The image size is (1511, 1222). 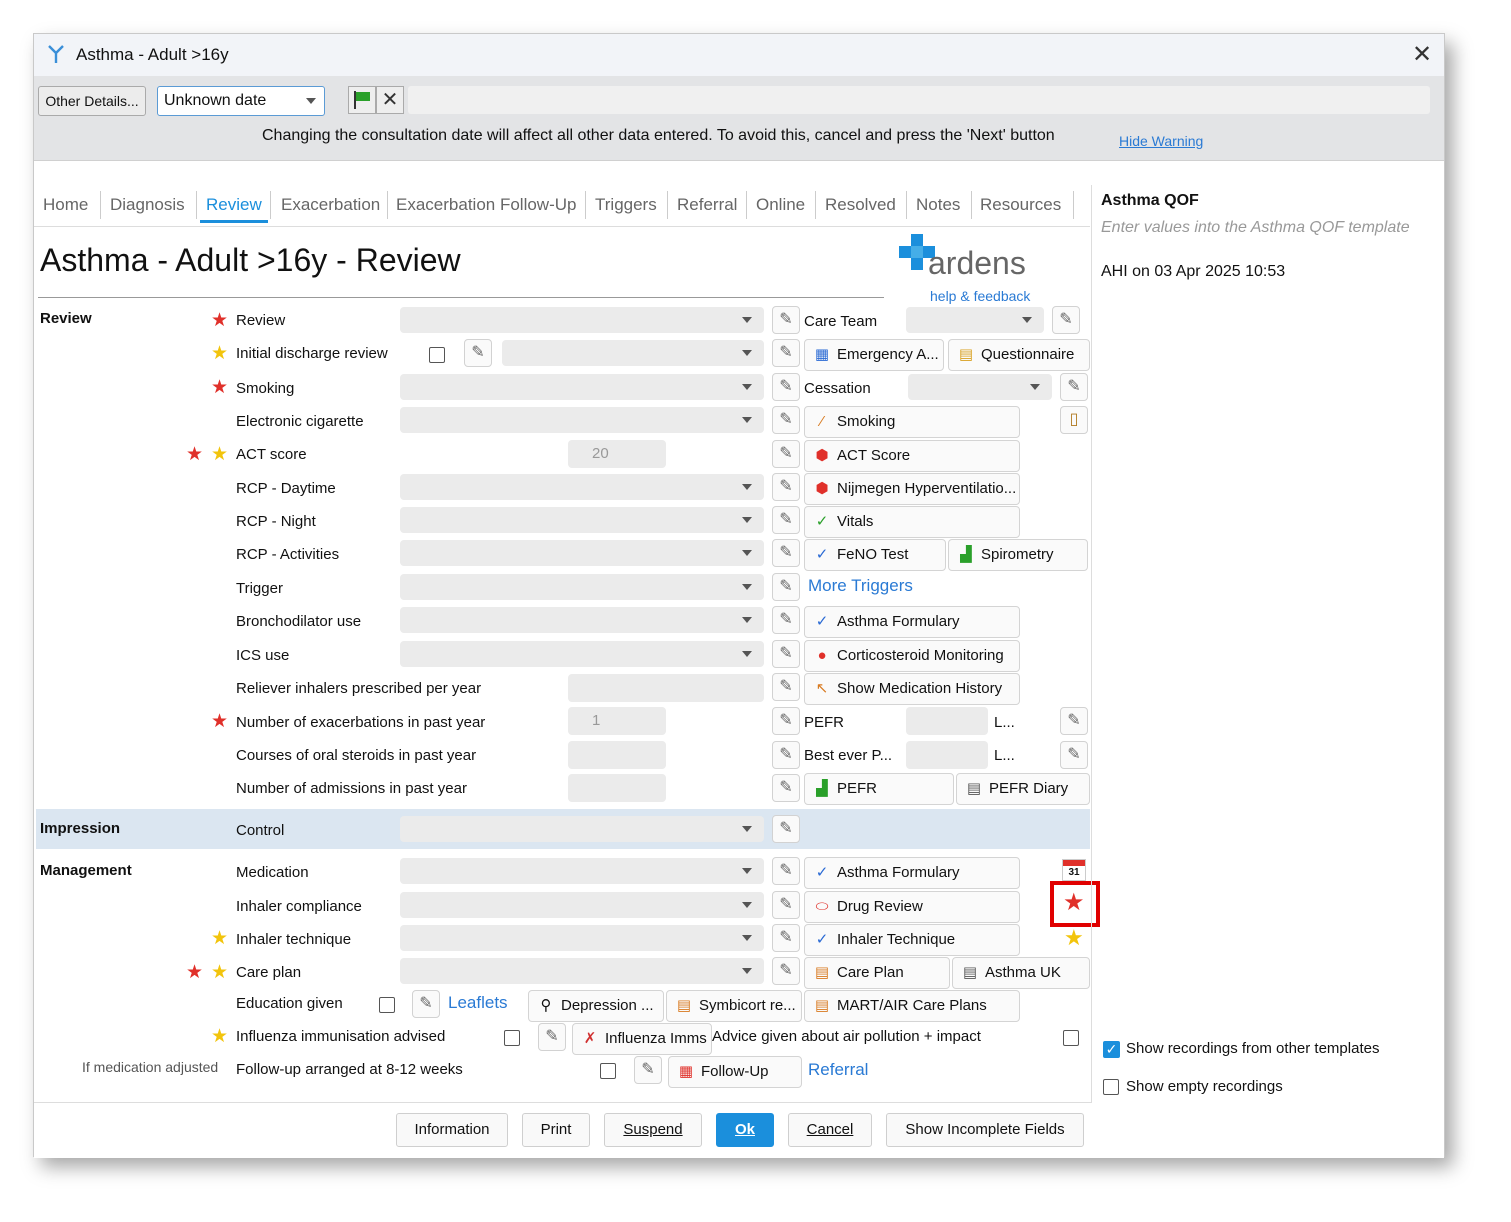 I want to click on asthma-uk-button: ▤ Asthma UK, so click(x=1021, y=973).